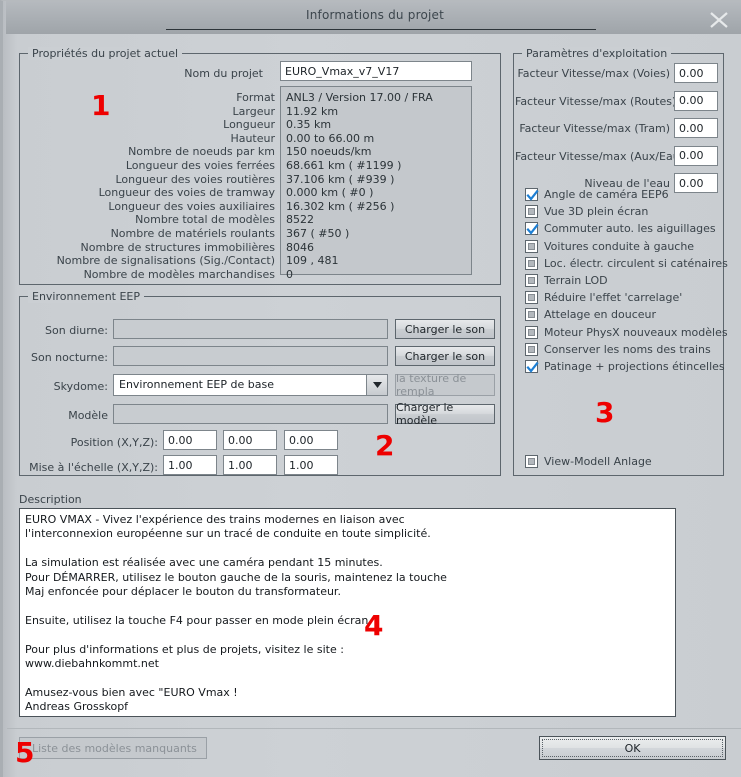 Image resolution: width=741 pixels, height=777 pixels. What do you see at coordinates (596, 101) in the screenshot?
I see `operating-parameter-label: Facteur Vitesse/max (Routes)` at bounding box center [596, 101].